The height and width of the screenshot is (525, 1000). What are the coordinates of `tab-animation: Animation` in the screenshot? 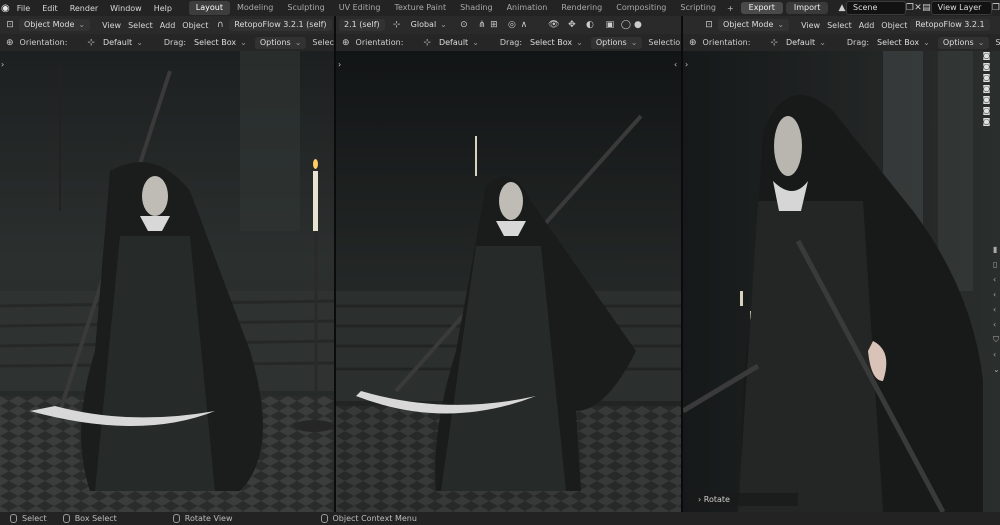 It's located at (527, 8).